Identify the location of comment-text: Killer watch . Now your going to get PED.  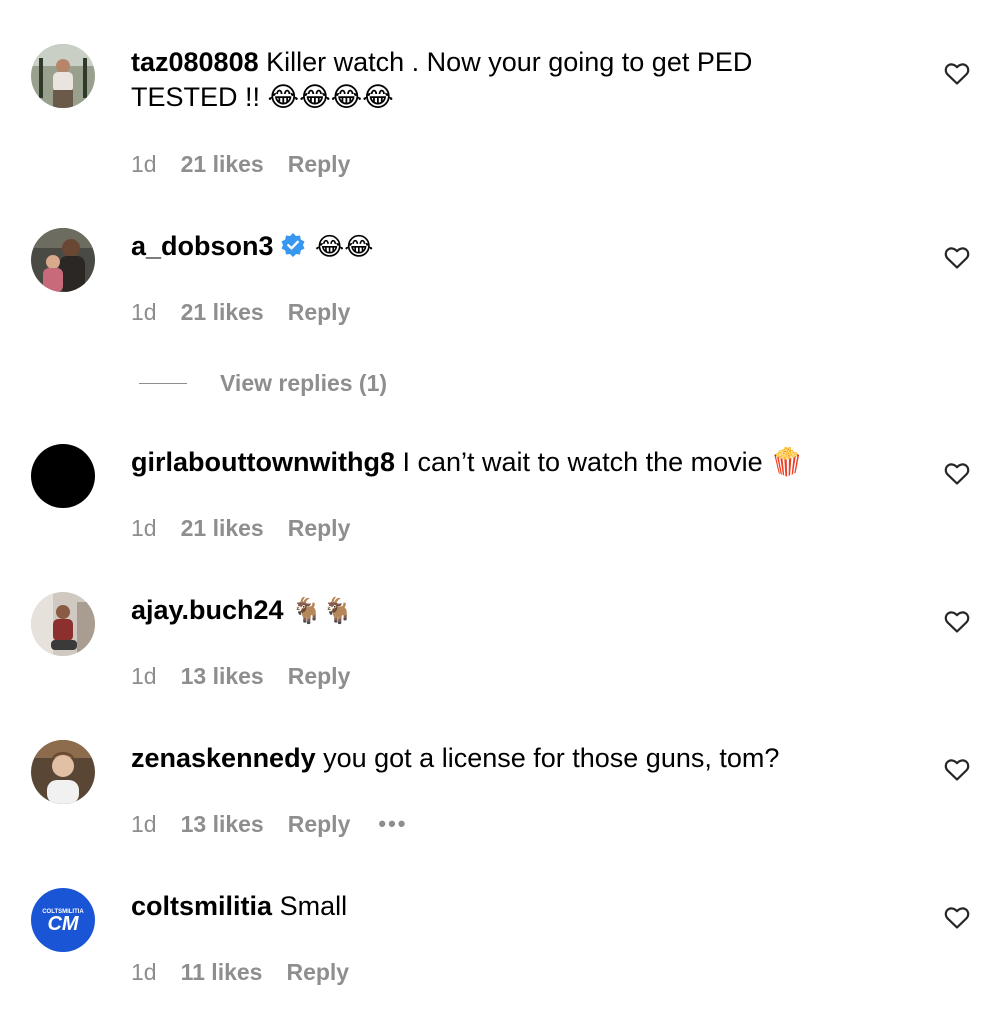
(509, 62).